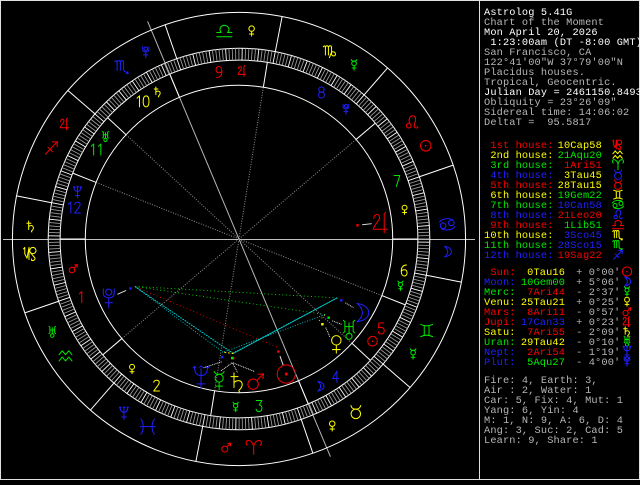 The height and width of the screenshot is (485, 640). I want to click on svg-text: Plut:, so click(500, 363).